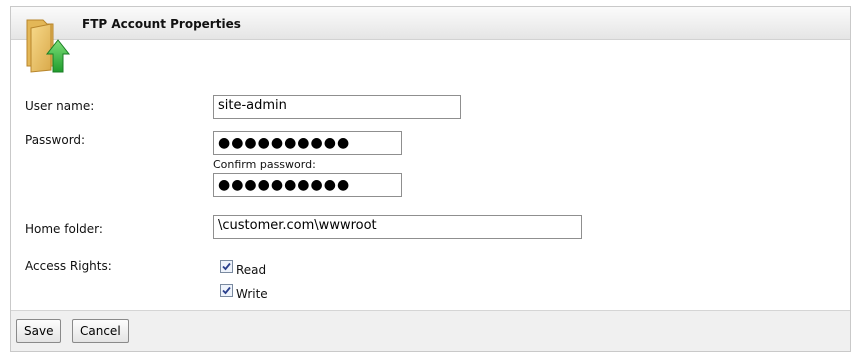 The width and height of the screenshot is (860, 358). Describe the element at coordinates (60, 106) in the screenshot. I see `username-label: User name:` at that location.